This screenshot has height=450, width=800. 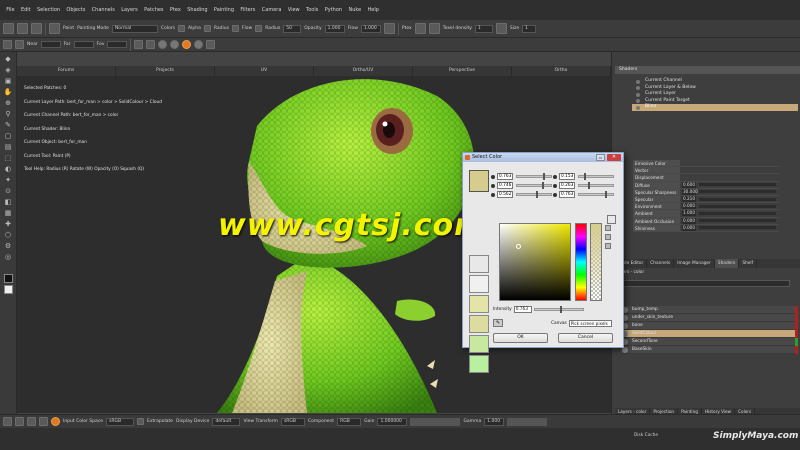 I want to click on tab-shaders: Shaders, so click(x=727, y=263).